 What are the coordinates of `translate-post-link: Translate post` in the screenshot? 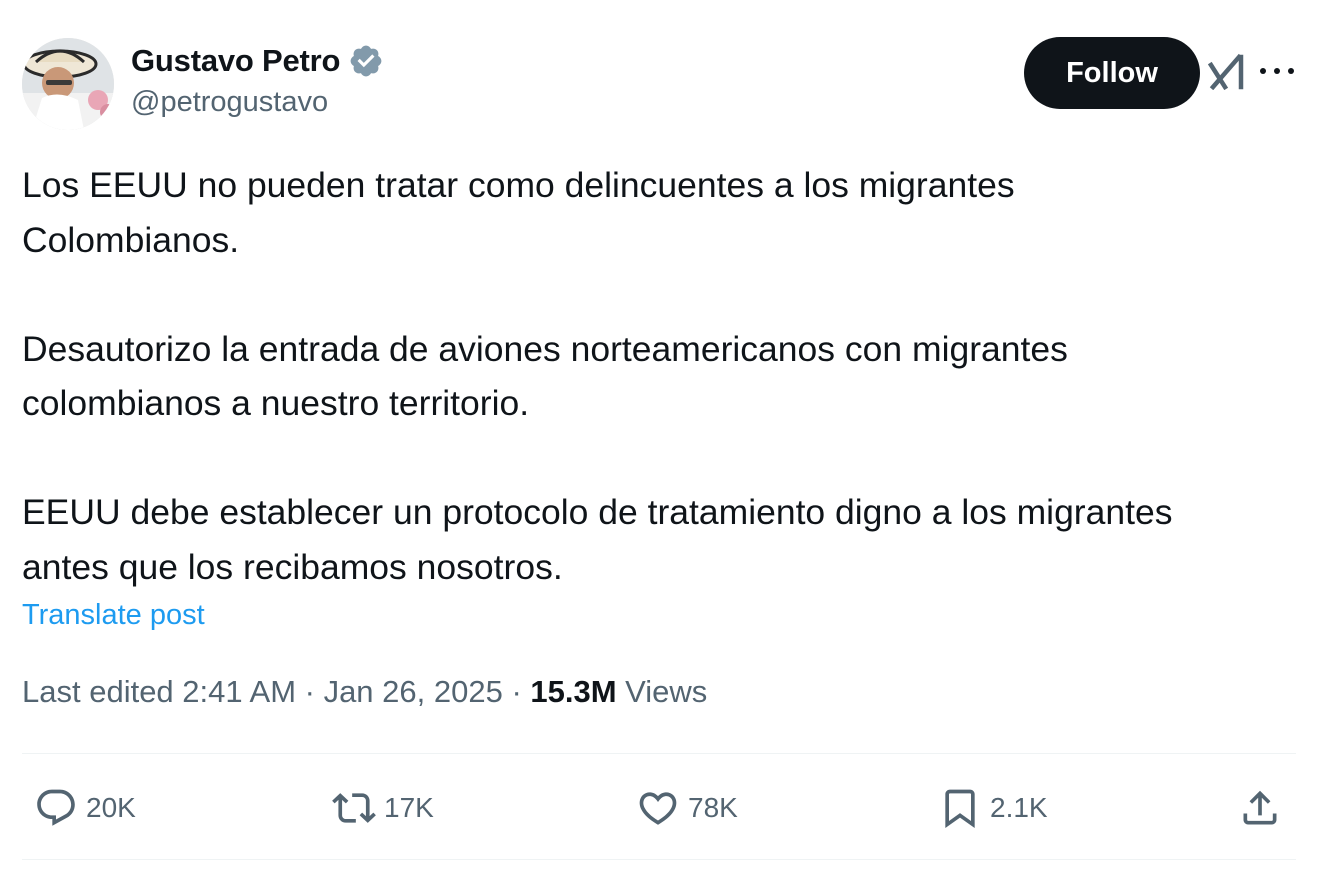 It's located at (113, 615).